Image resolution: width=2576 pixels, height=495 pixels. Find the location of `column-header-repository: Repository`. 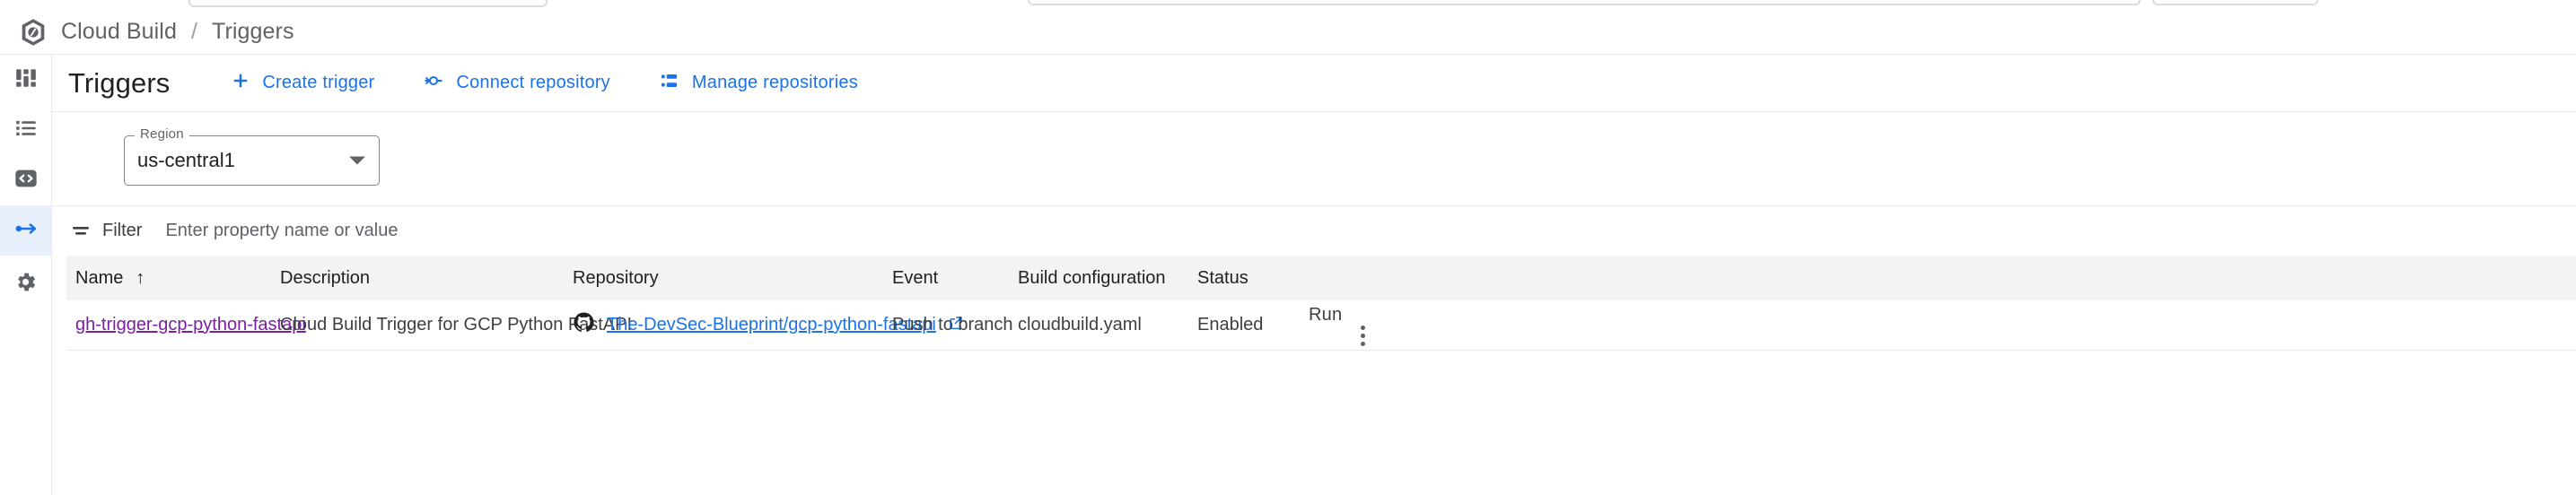

column-header-repository: Repository is located at coordinates (732, 278).